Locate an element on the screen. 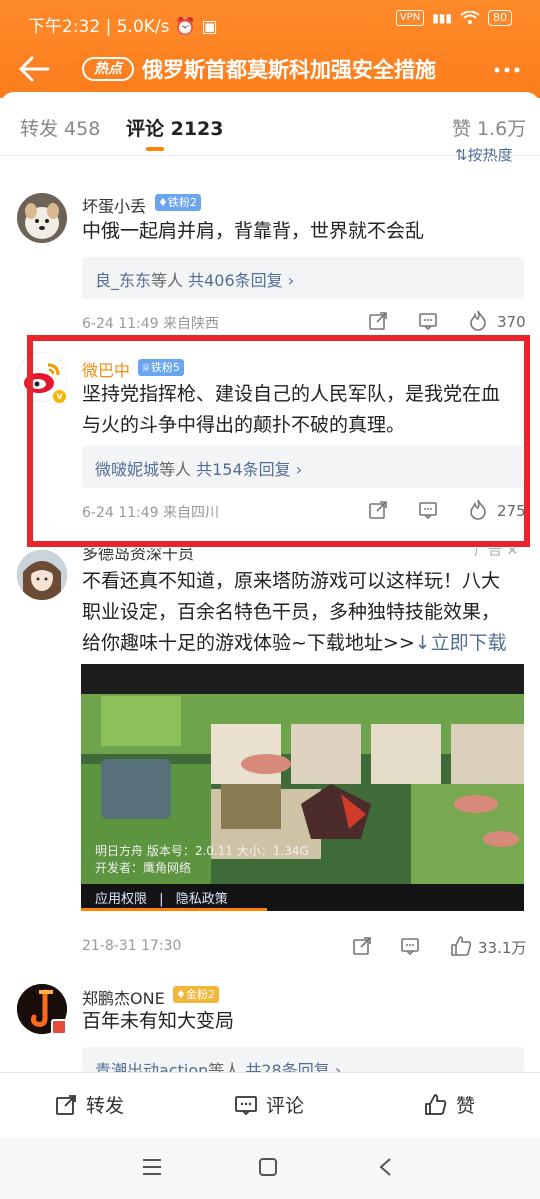 This screenshot has height=1199, width=540. comment-meta: 6-24 11:49 来自陕西 is located at coordinates (151, 324).